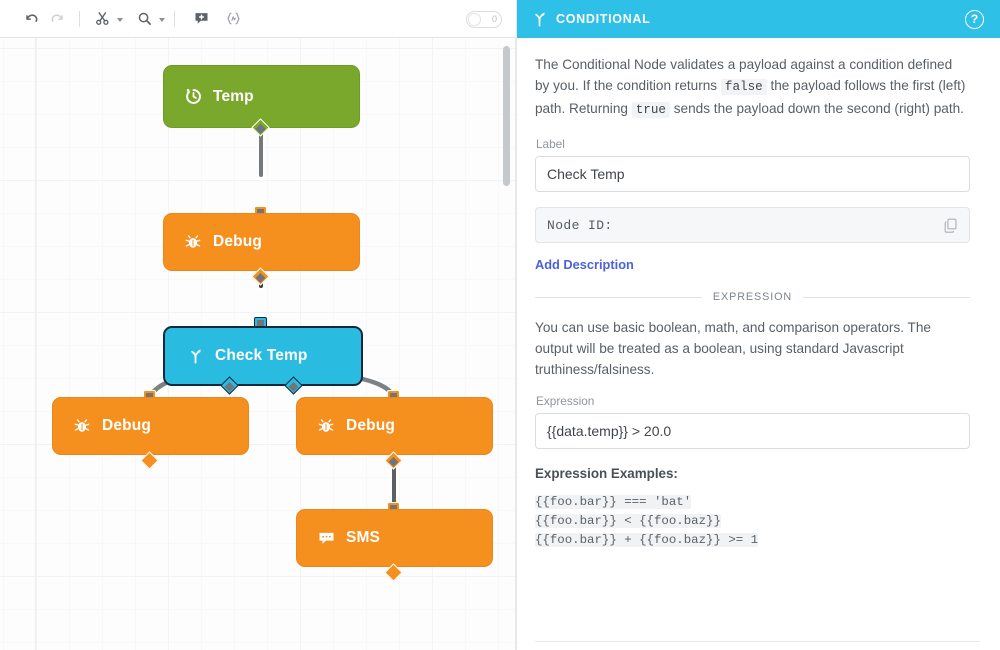 This screenshot has height=650, width=1000. I want to click on brackets-icon, so click(233, 18).